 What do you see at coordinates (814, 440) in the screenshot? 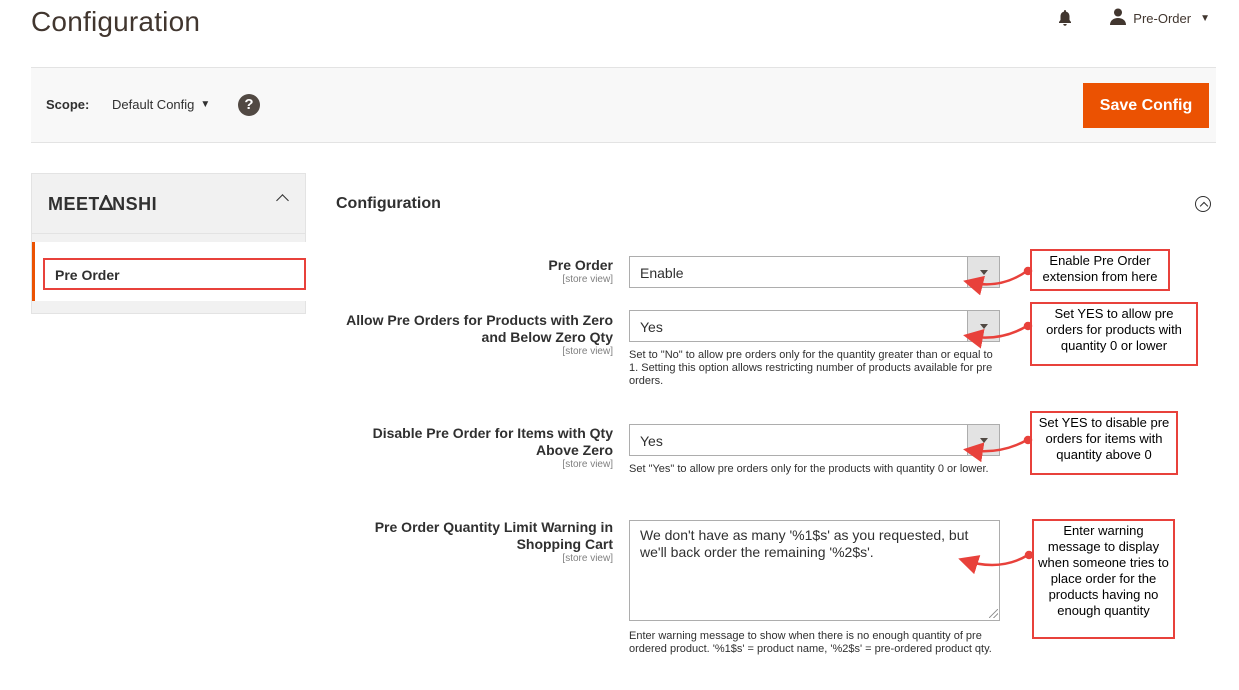
I see `disable-above-zero-select: Yes` at bounding box center [814, 440].